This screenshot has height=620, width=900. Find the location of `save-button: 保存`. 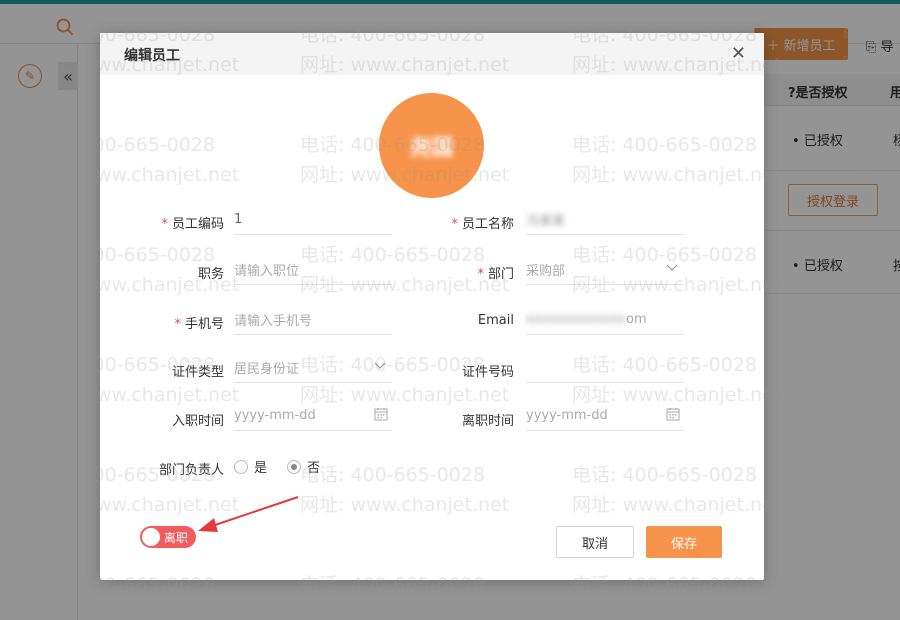

save-button: 保存 is located at coordinates (684, 542).